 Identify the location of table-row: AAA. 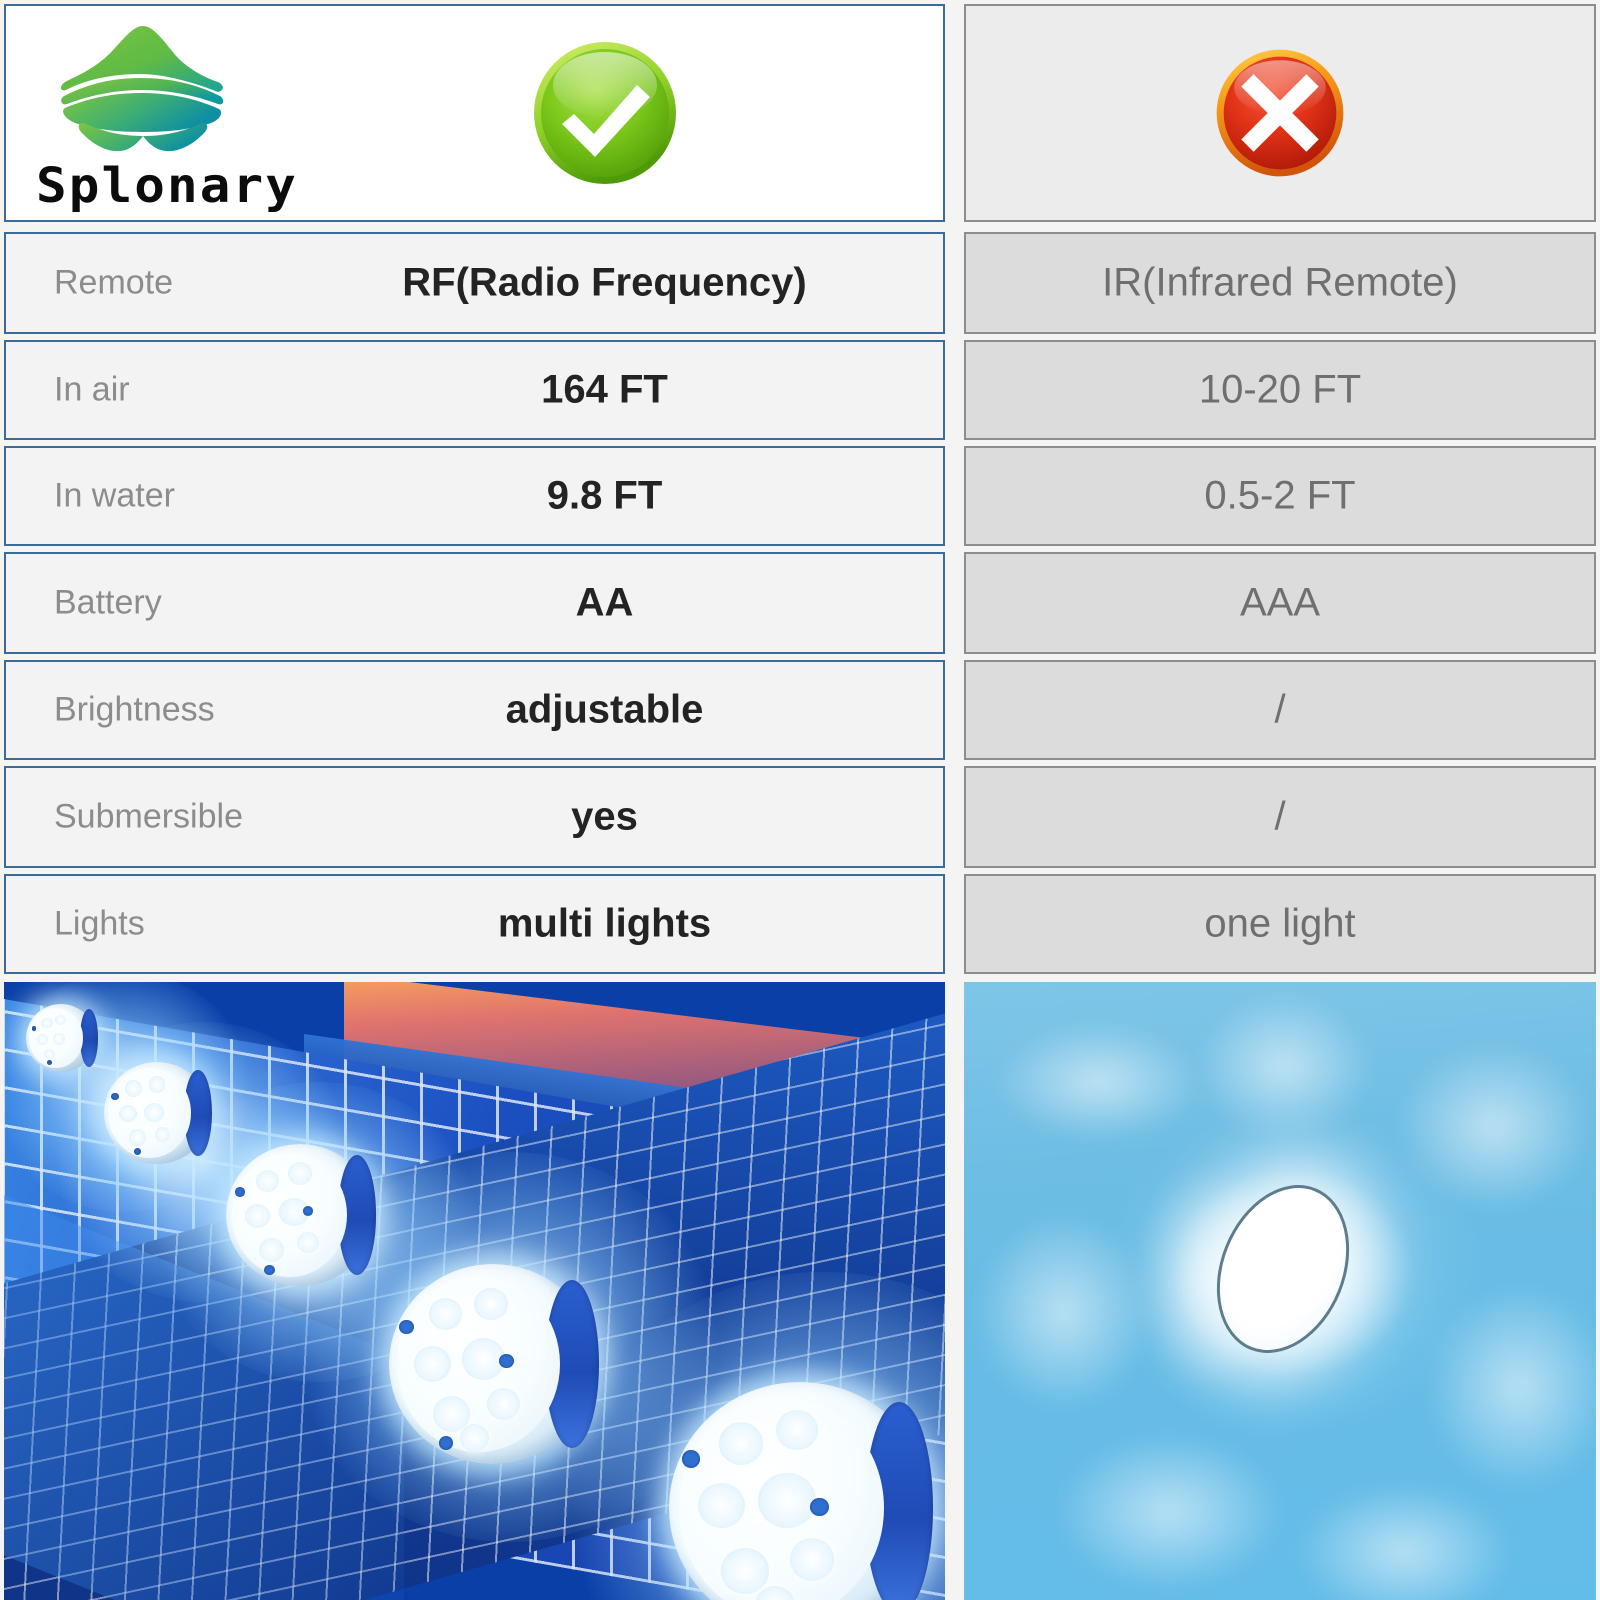
(1280, 603).